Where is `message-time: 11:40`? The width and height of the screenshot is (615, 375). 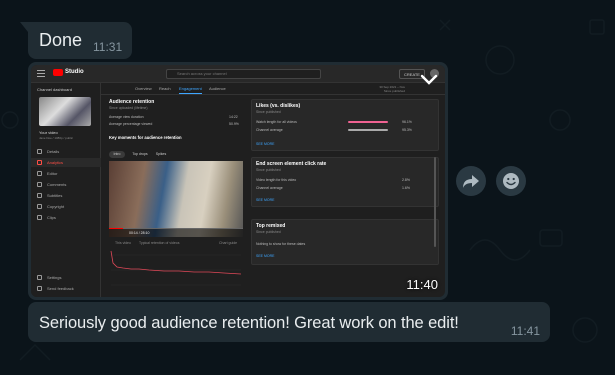
message-time: 11:40 is located at coordinates (422, 284).